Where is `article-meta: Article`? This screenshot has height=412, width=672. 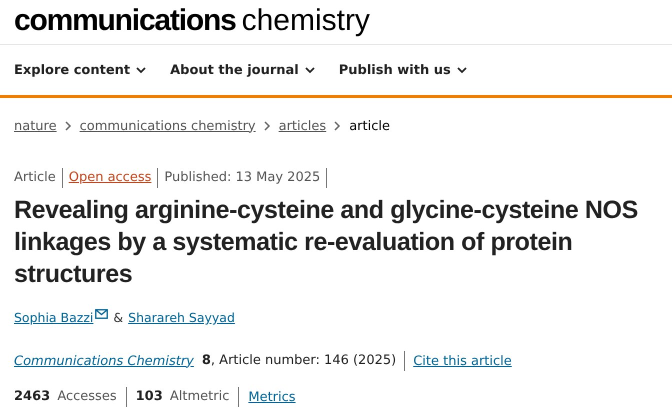 article-meta: Article is located at coordinates (38, 178).